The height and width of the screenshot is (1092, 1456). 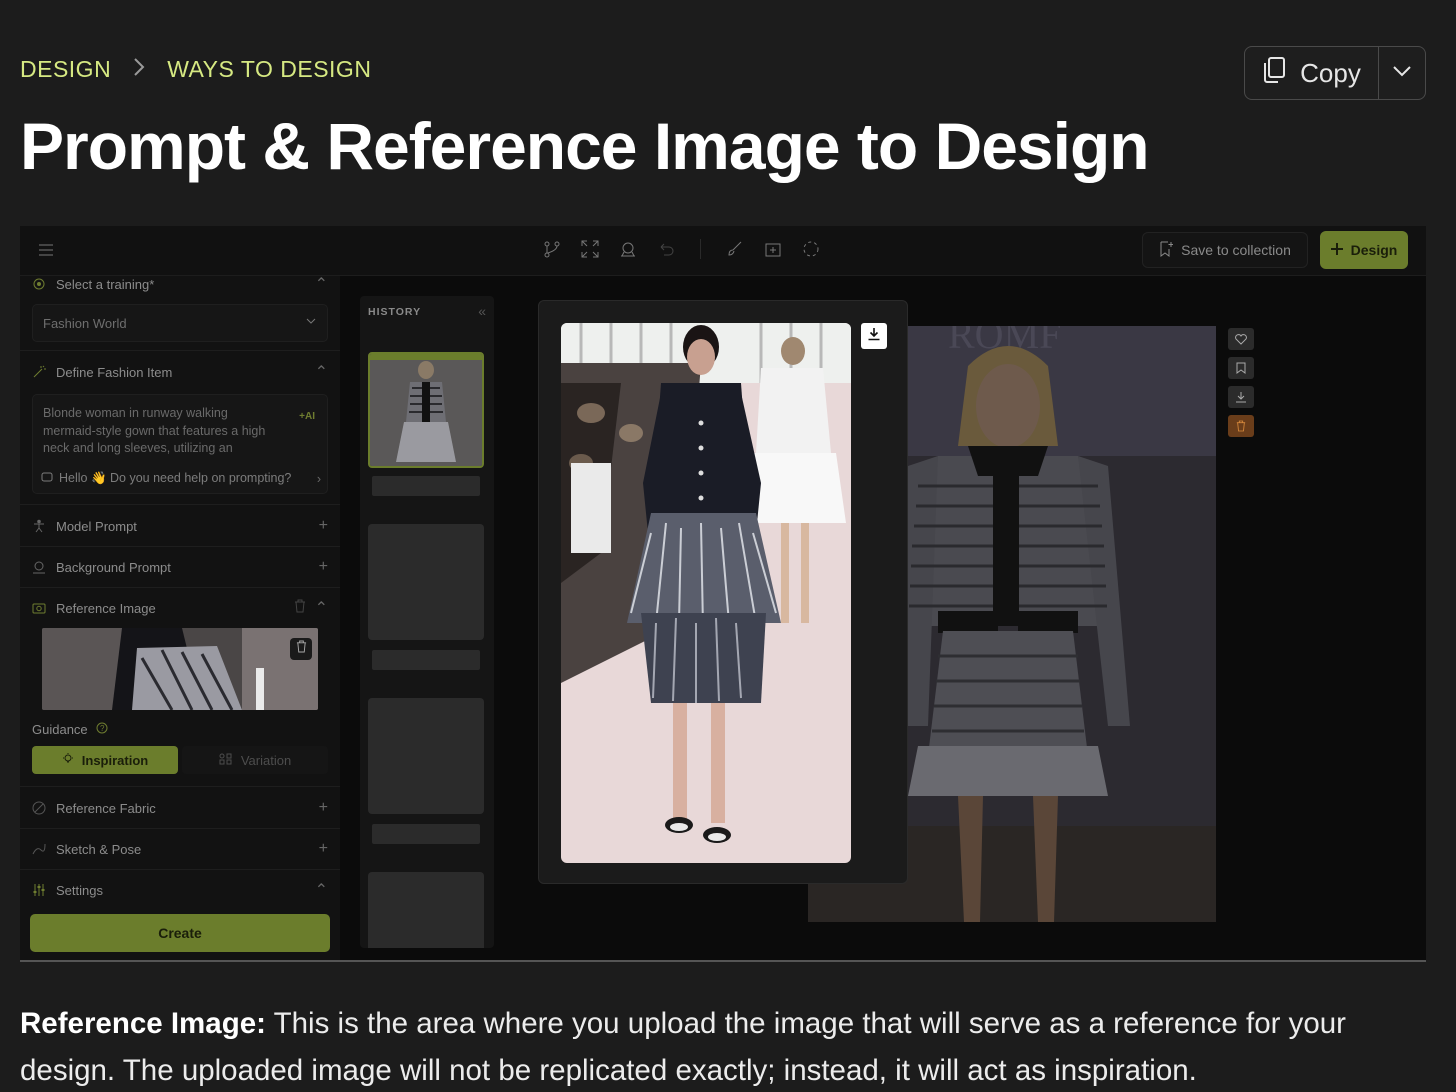 I want to click on page-title: Prompt & Reference Image to Design, so click(x=585, y=146).